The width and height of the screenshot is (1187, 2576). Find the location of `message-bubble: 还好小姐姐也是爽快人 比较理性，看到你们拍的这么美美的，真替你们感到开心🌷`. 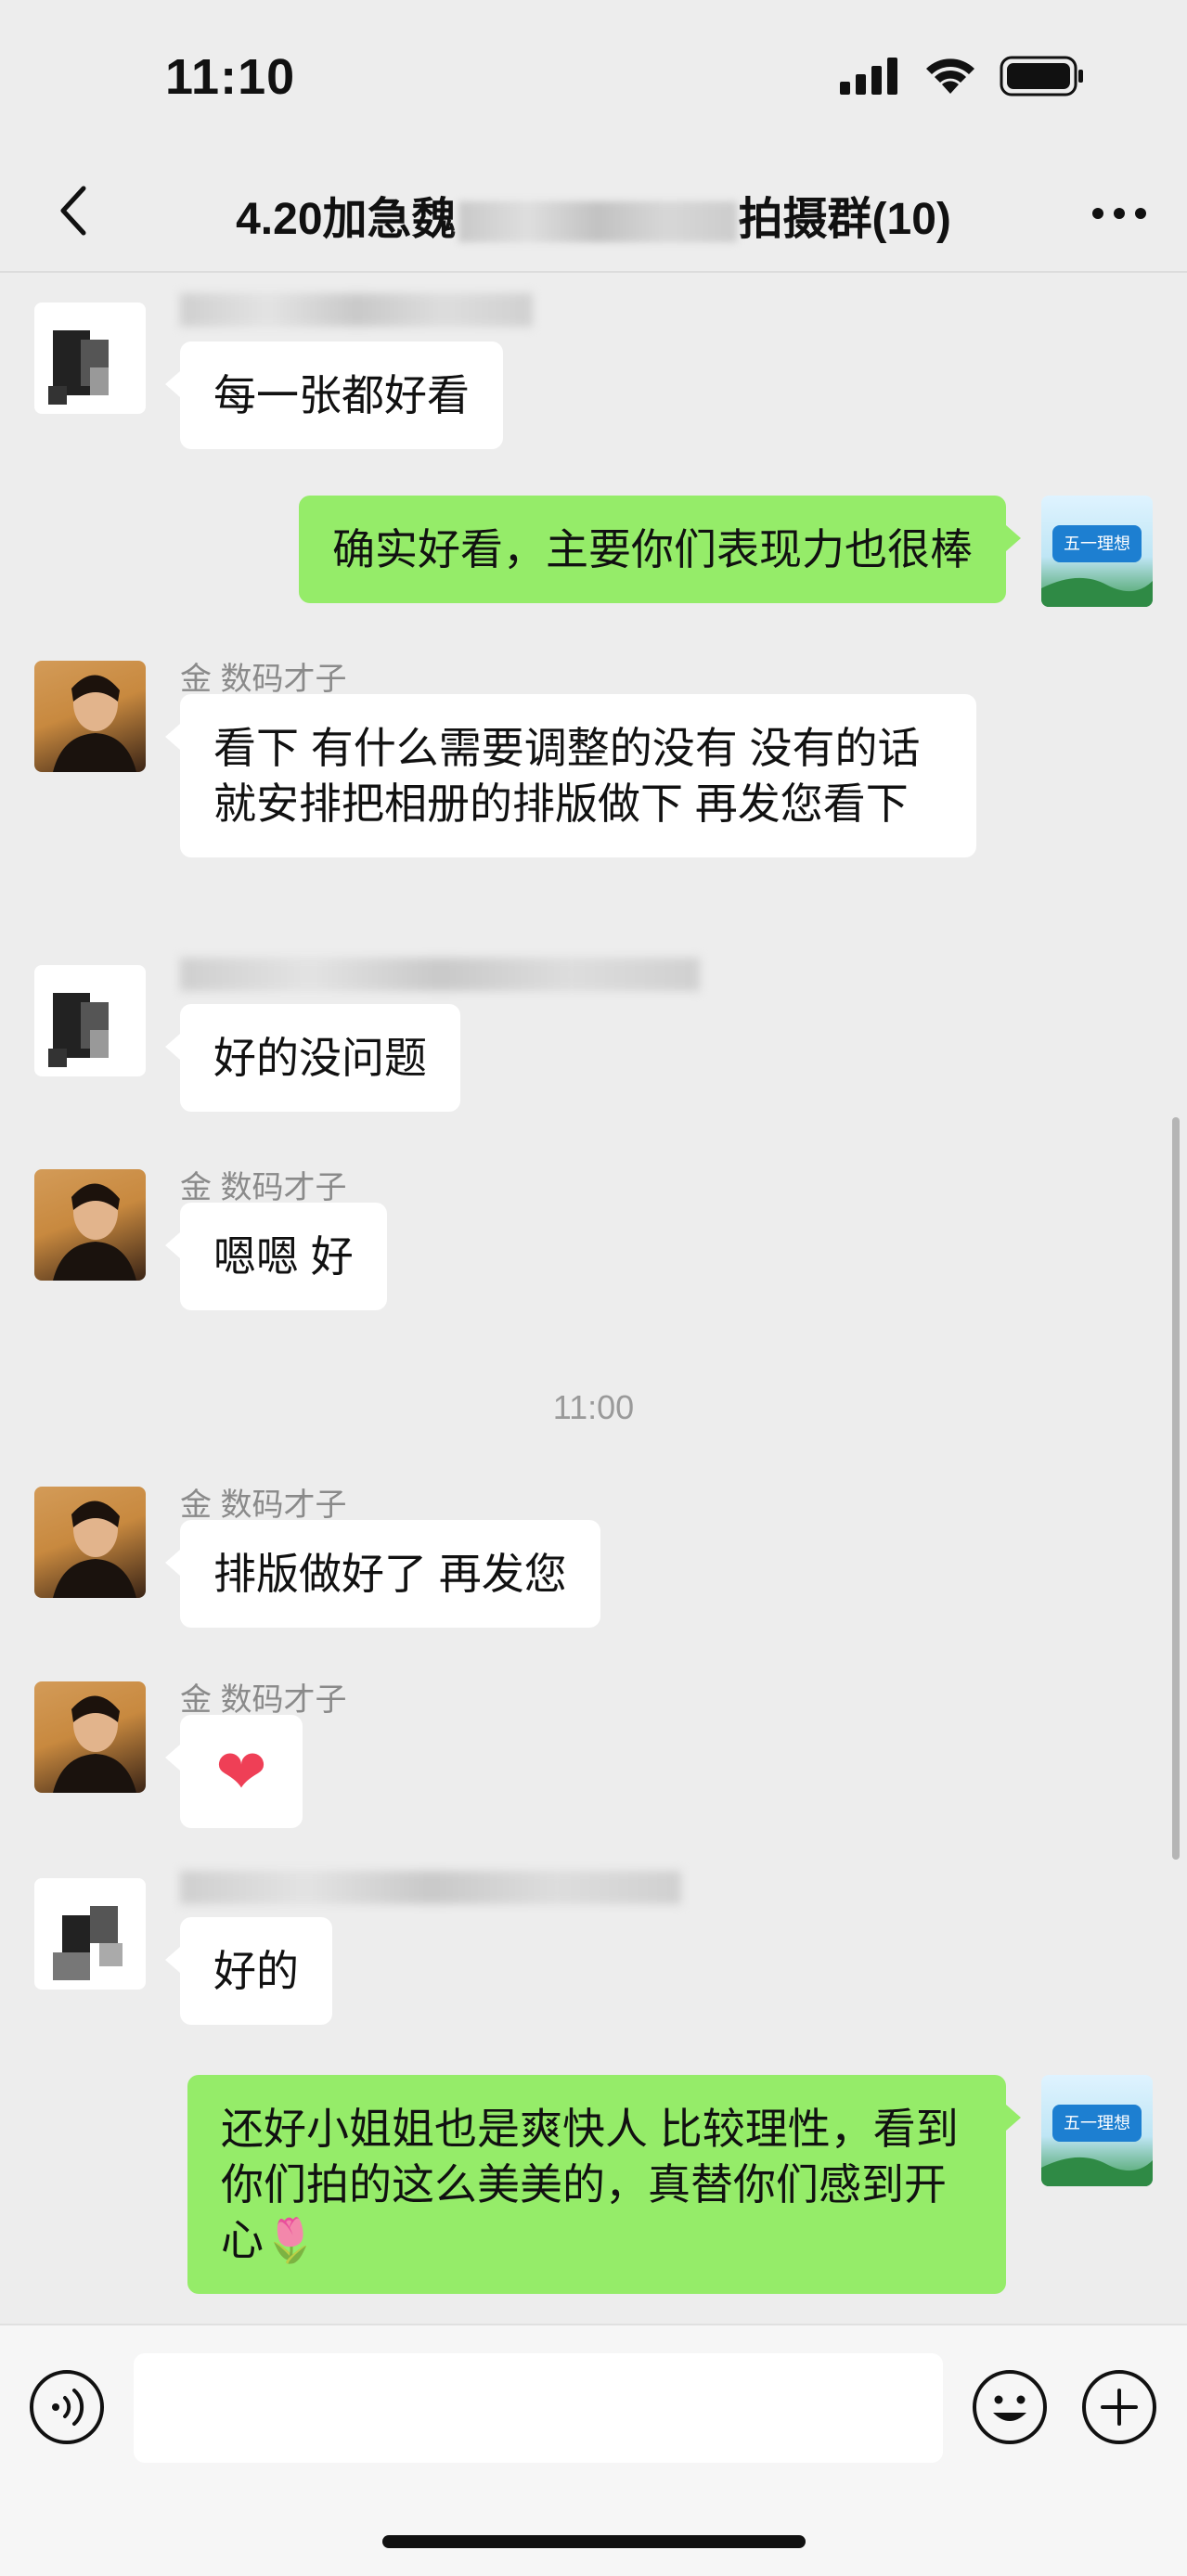

message-bubble: 还好小姐姐也是爽快人 比较理性，看到你们拍的这么美美的，真替你们感到开心🌷 is located at coordinates (604, 2184).